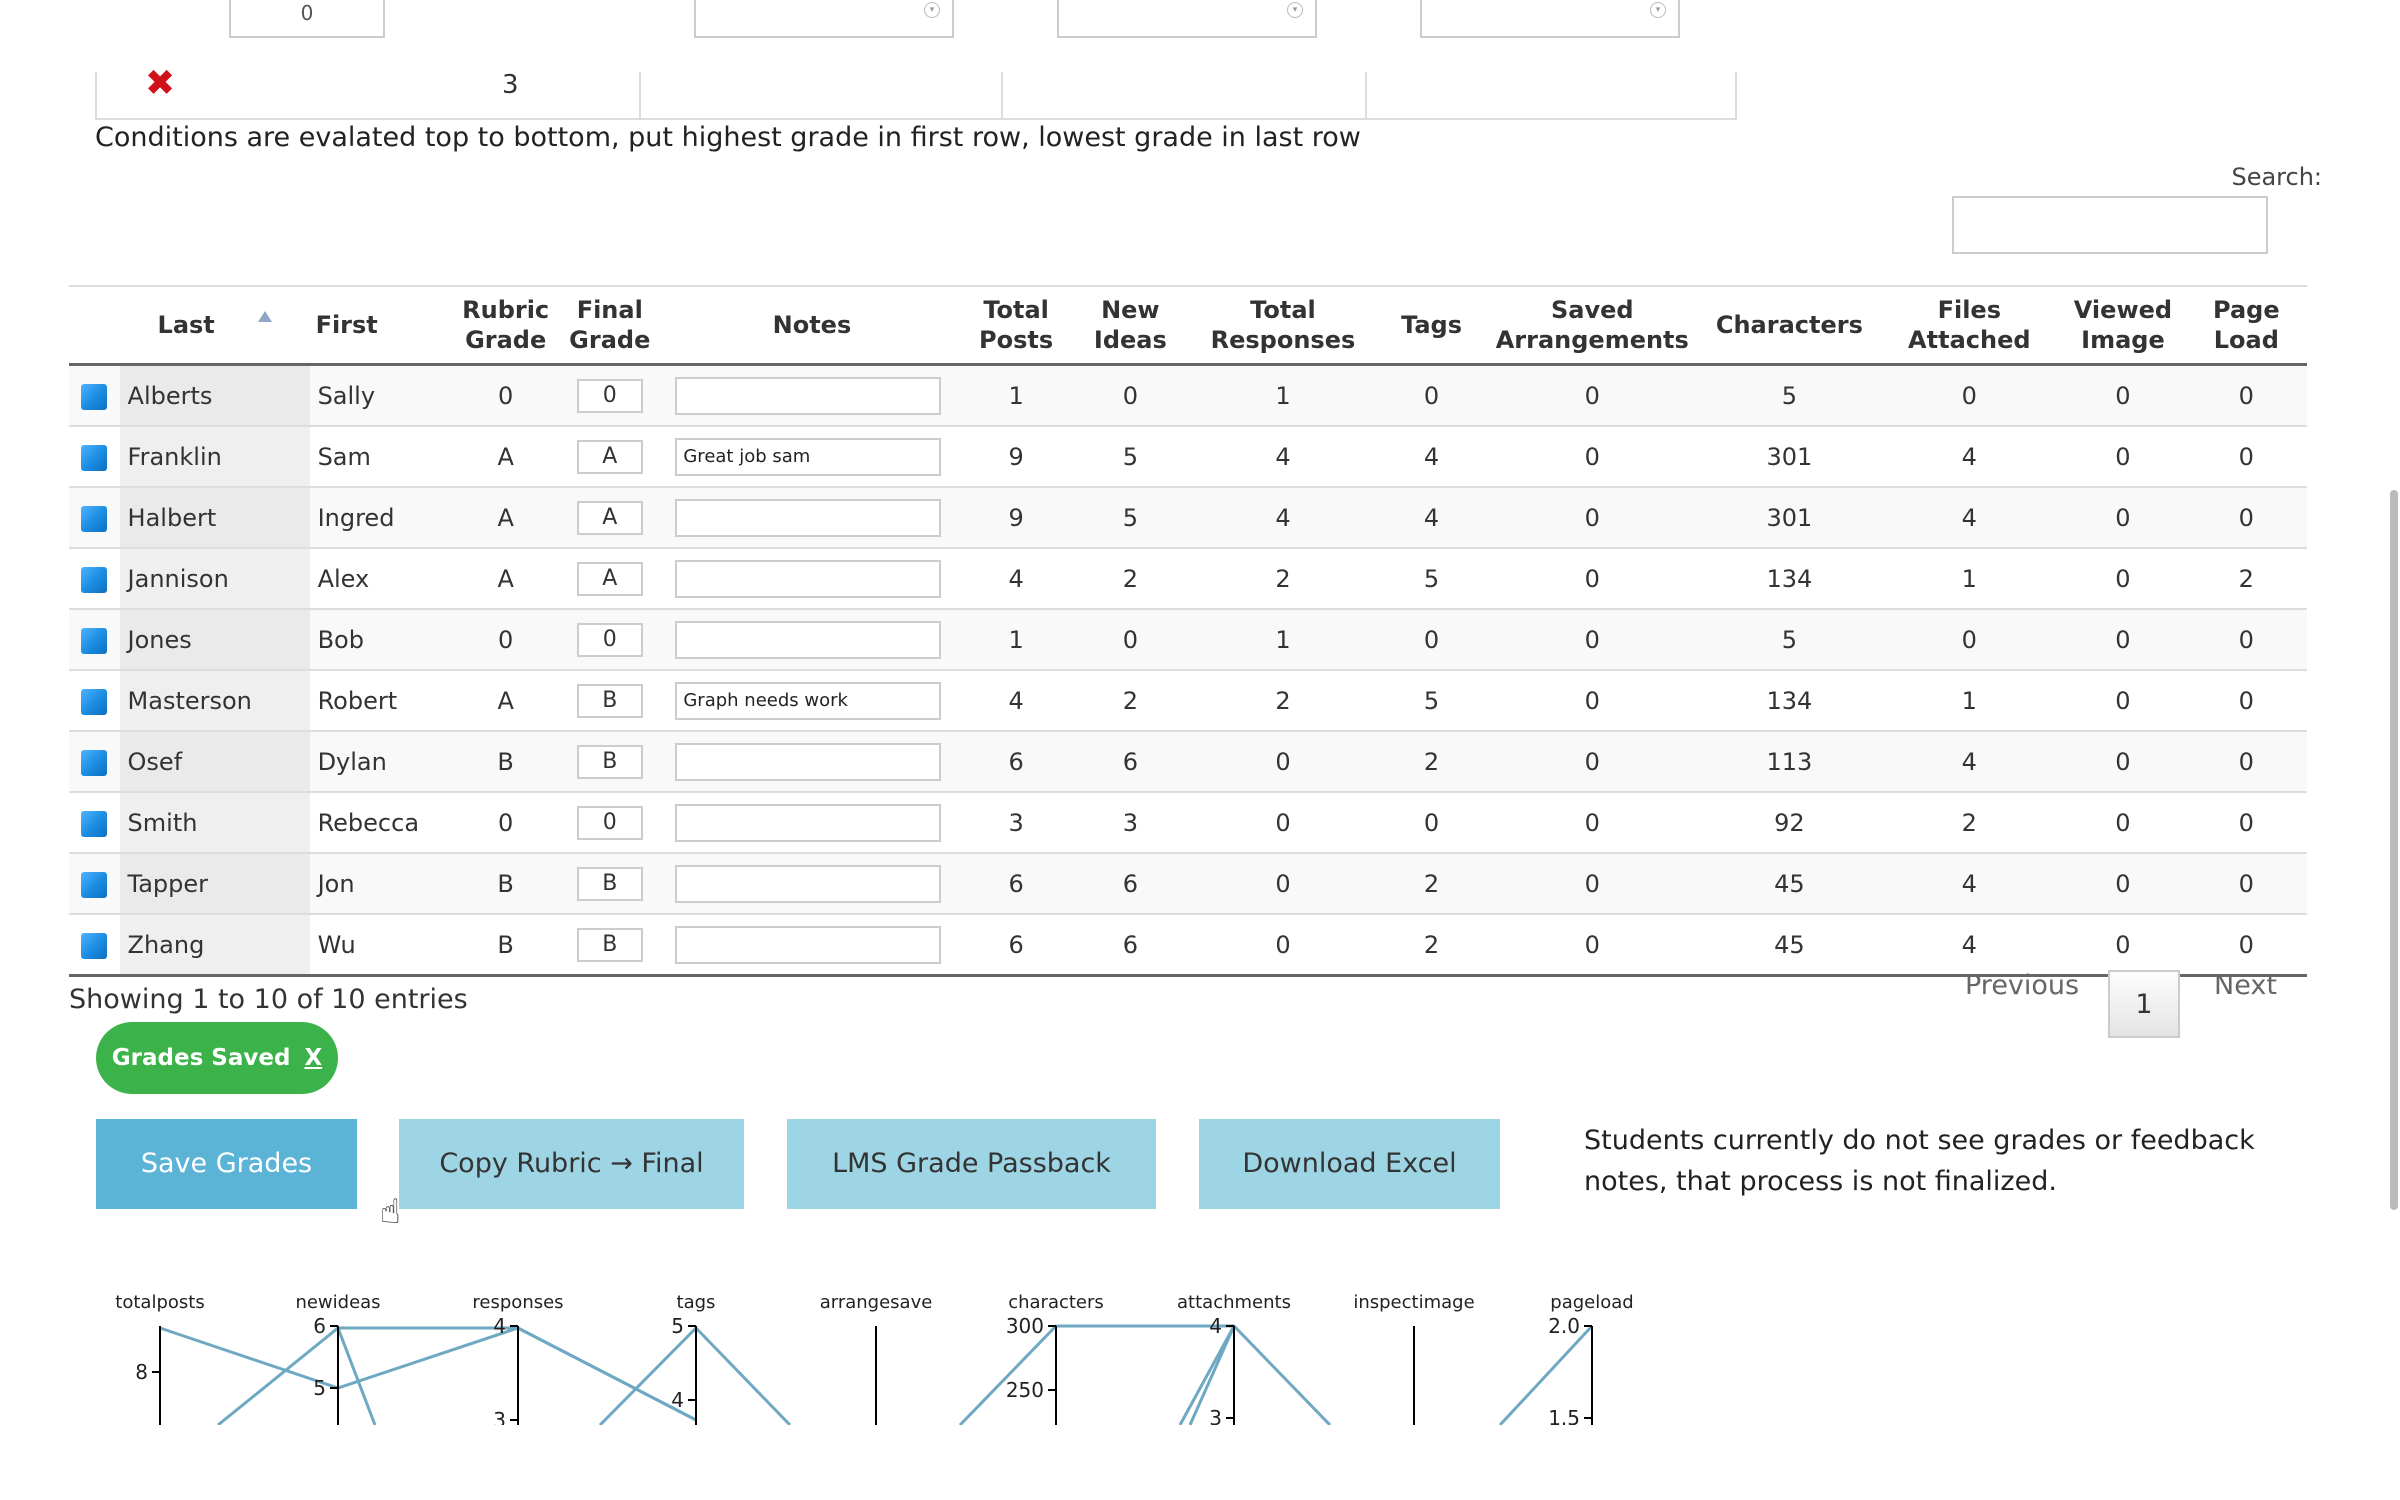 Image resolution: width=2400 pixels, height=1500 pixels. What do you see at coordinates (1130, 457) in the screenshot?
I see `cell-new-ideas: 5` at bounding box center [1130, 457].